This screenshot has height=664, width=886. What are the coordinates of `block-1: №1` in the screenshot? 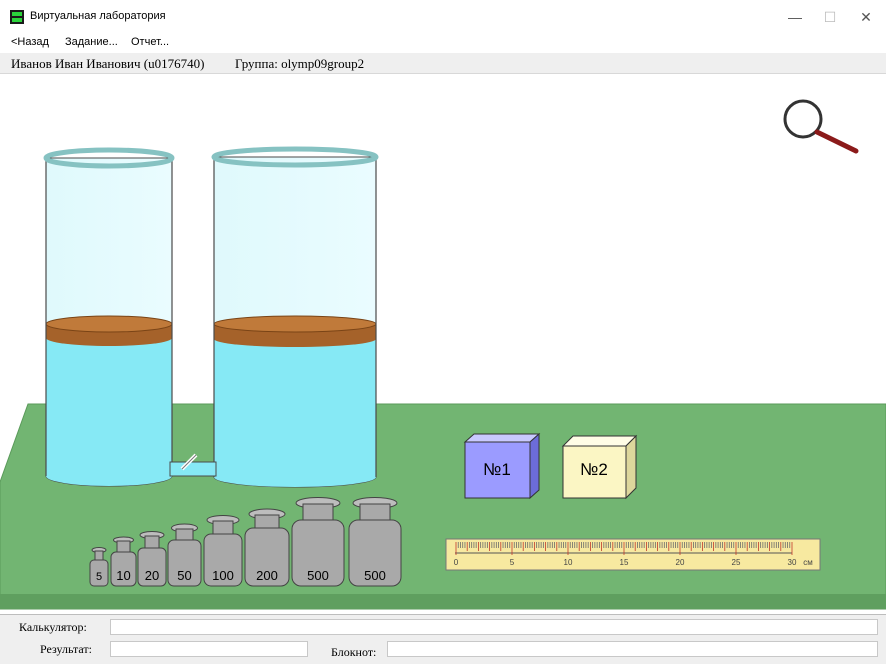 It's located at (502, 466).